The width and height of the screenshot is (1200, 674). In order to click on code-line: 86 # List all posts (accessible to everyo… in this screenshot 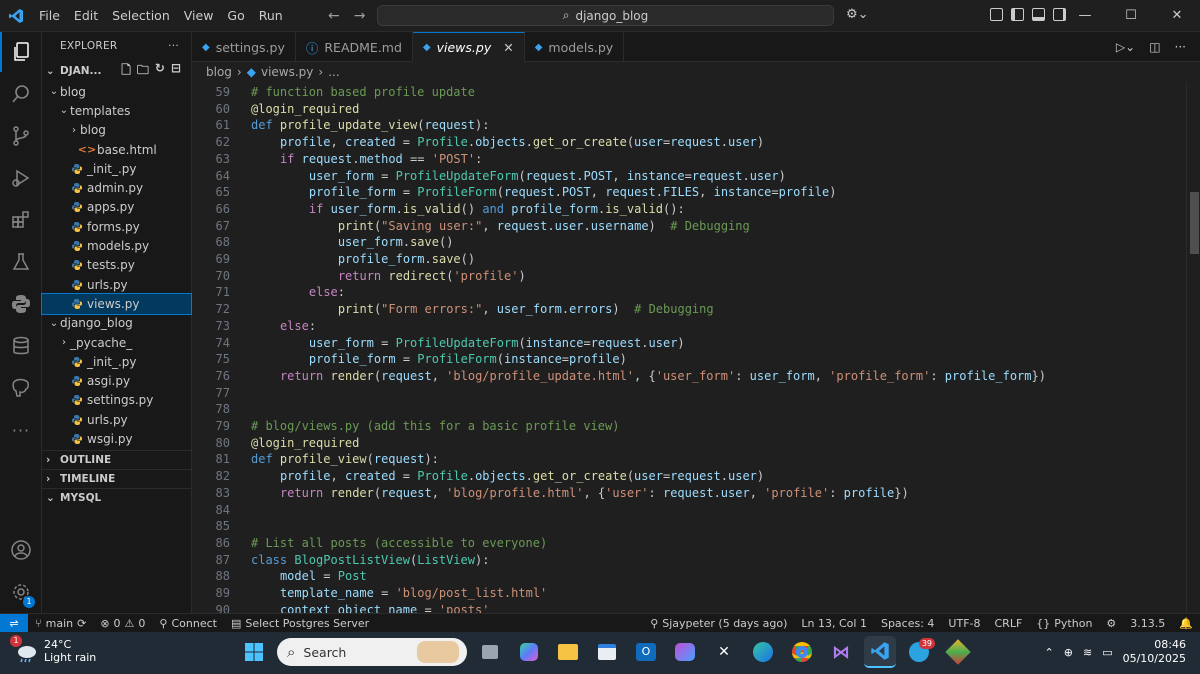, I will do `click(692, 543)`.